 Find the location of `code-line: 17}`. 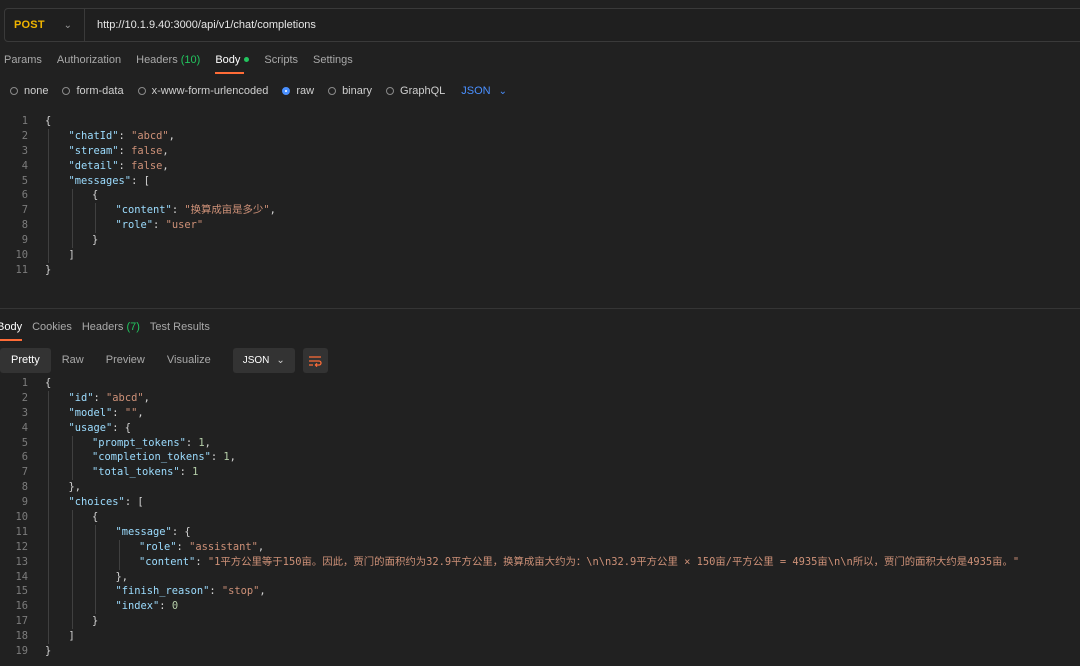

code-line: 17} is located at coordinates (540, 621).